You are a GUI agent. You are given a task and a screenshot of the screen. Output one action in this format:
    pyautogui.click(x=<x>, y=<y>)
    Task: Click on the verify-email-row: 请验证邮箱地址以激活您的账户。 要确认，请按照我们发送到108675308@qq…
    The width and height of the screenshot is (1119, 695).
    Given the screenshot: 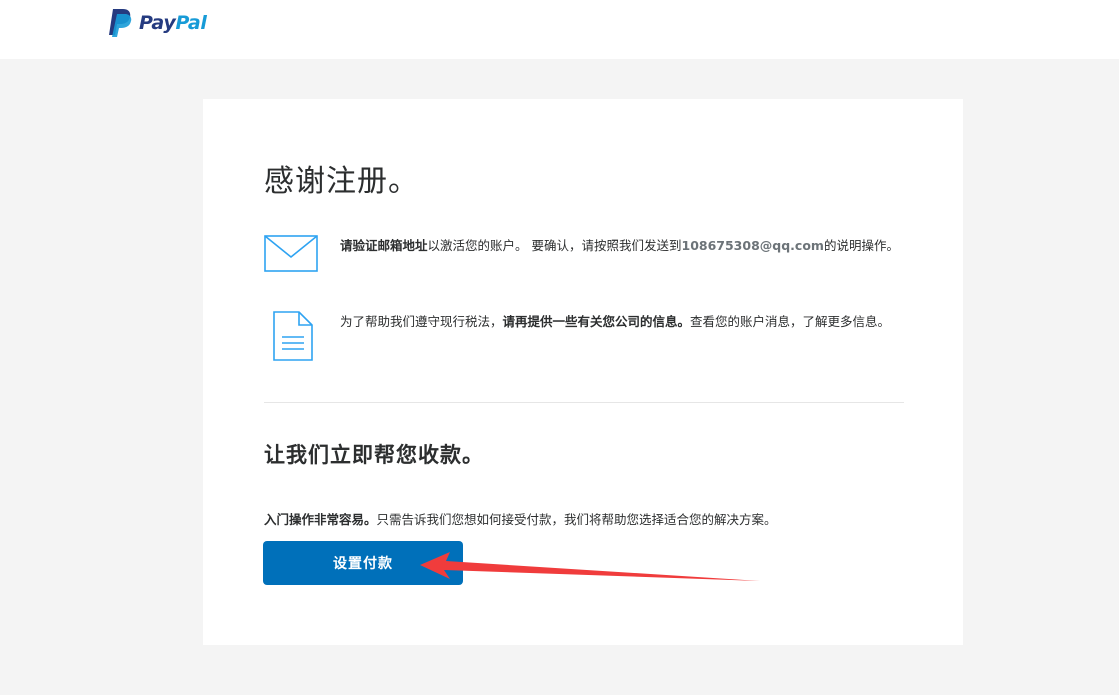 What is the action you would take?
    pyautogui.click(x=584, y=255)
    